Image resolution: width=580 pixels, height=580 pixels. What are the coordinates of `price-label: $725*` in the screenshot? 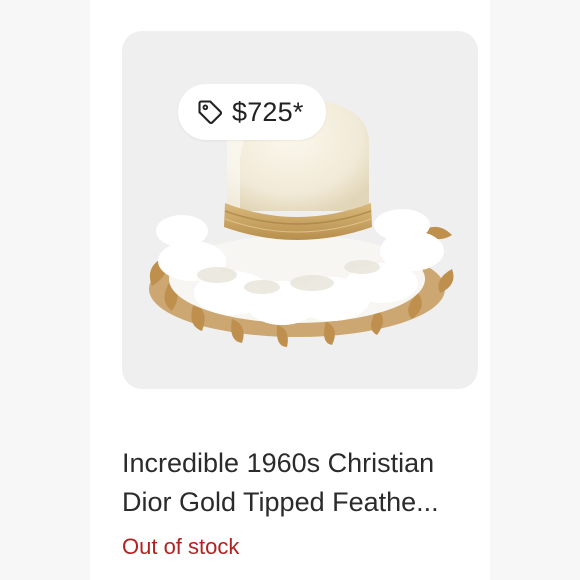 It's located at (268, 111).